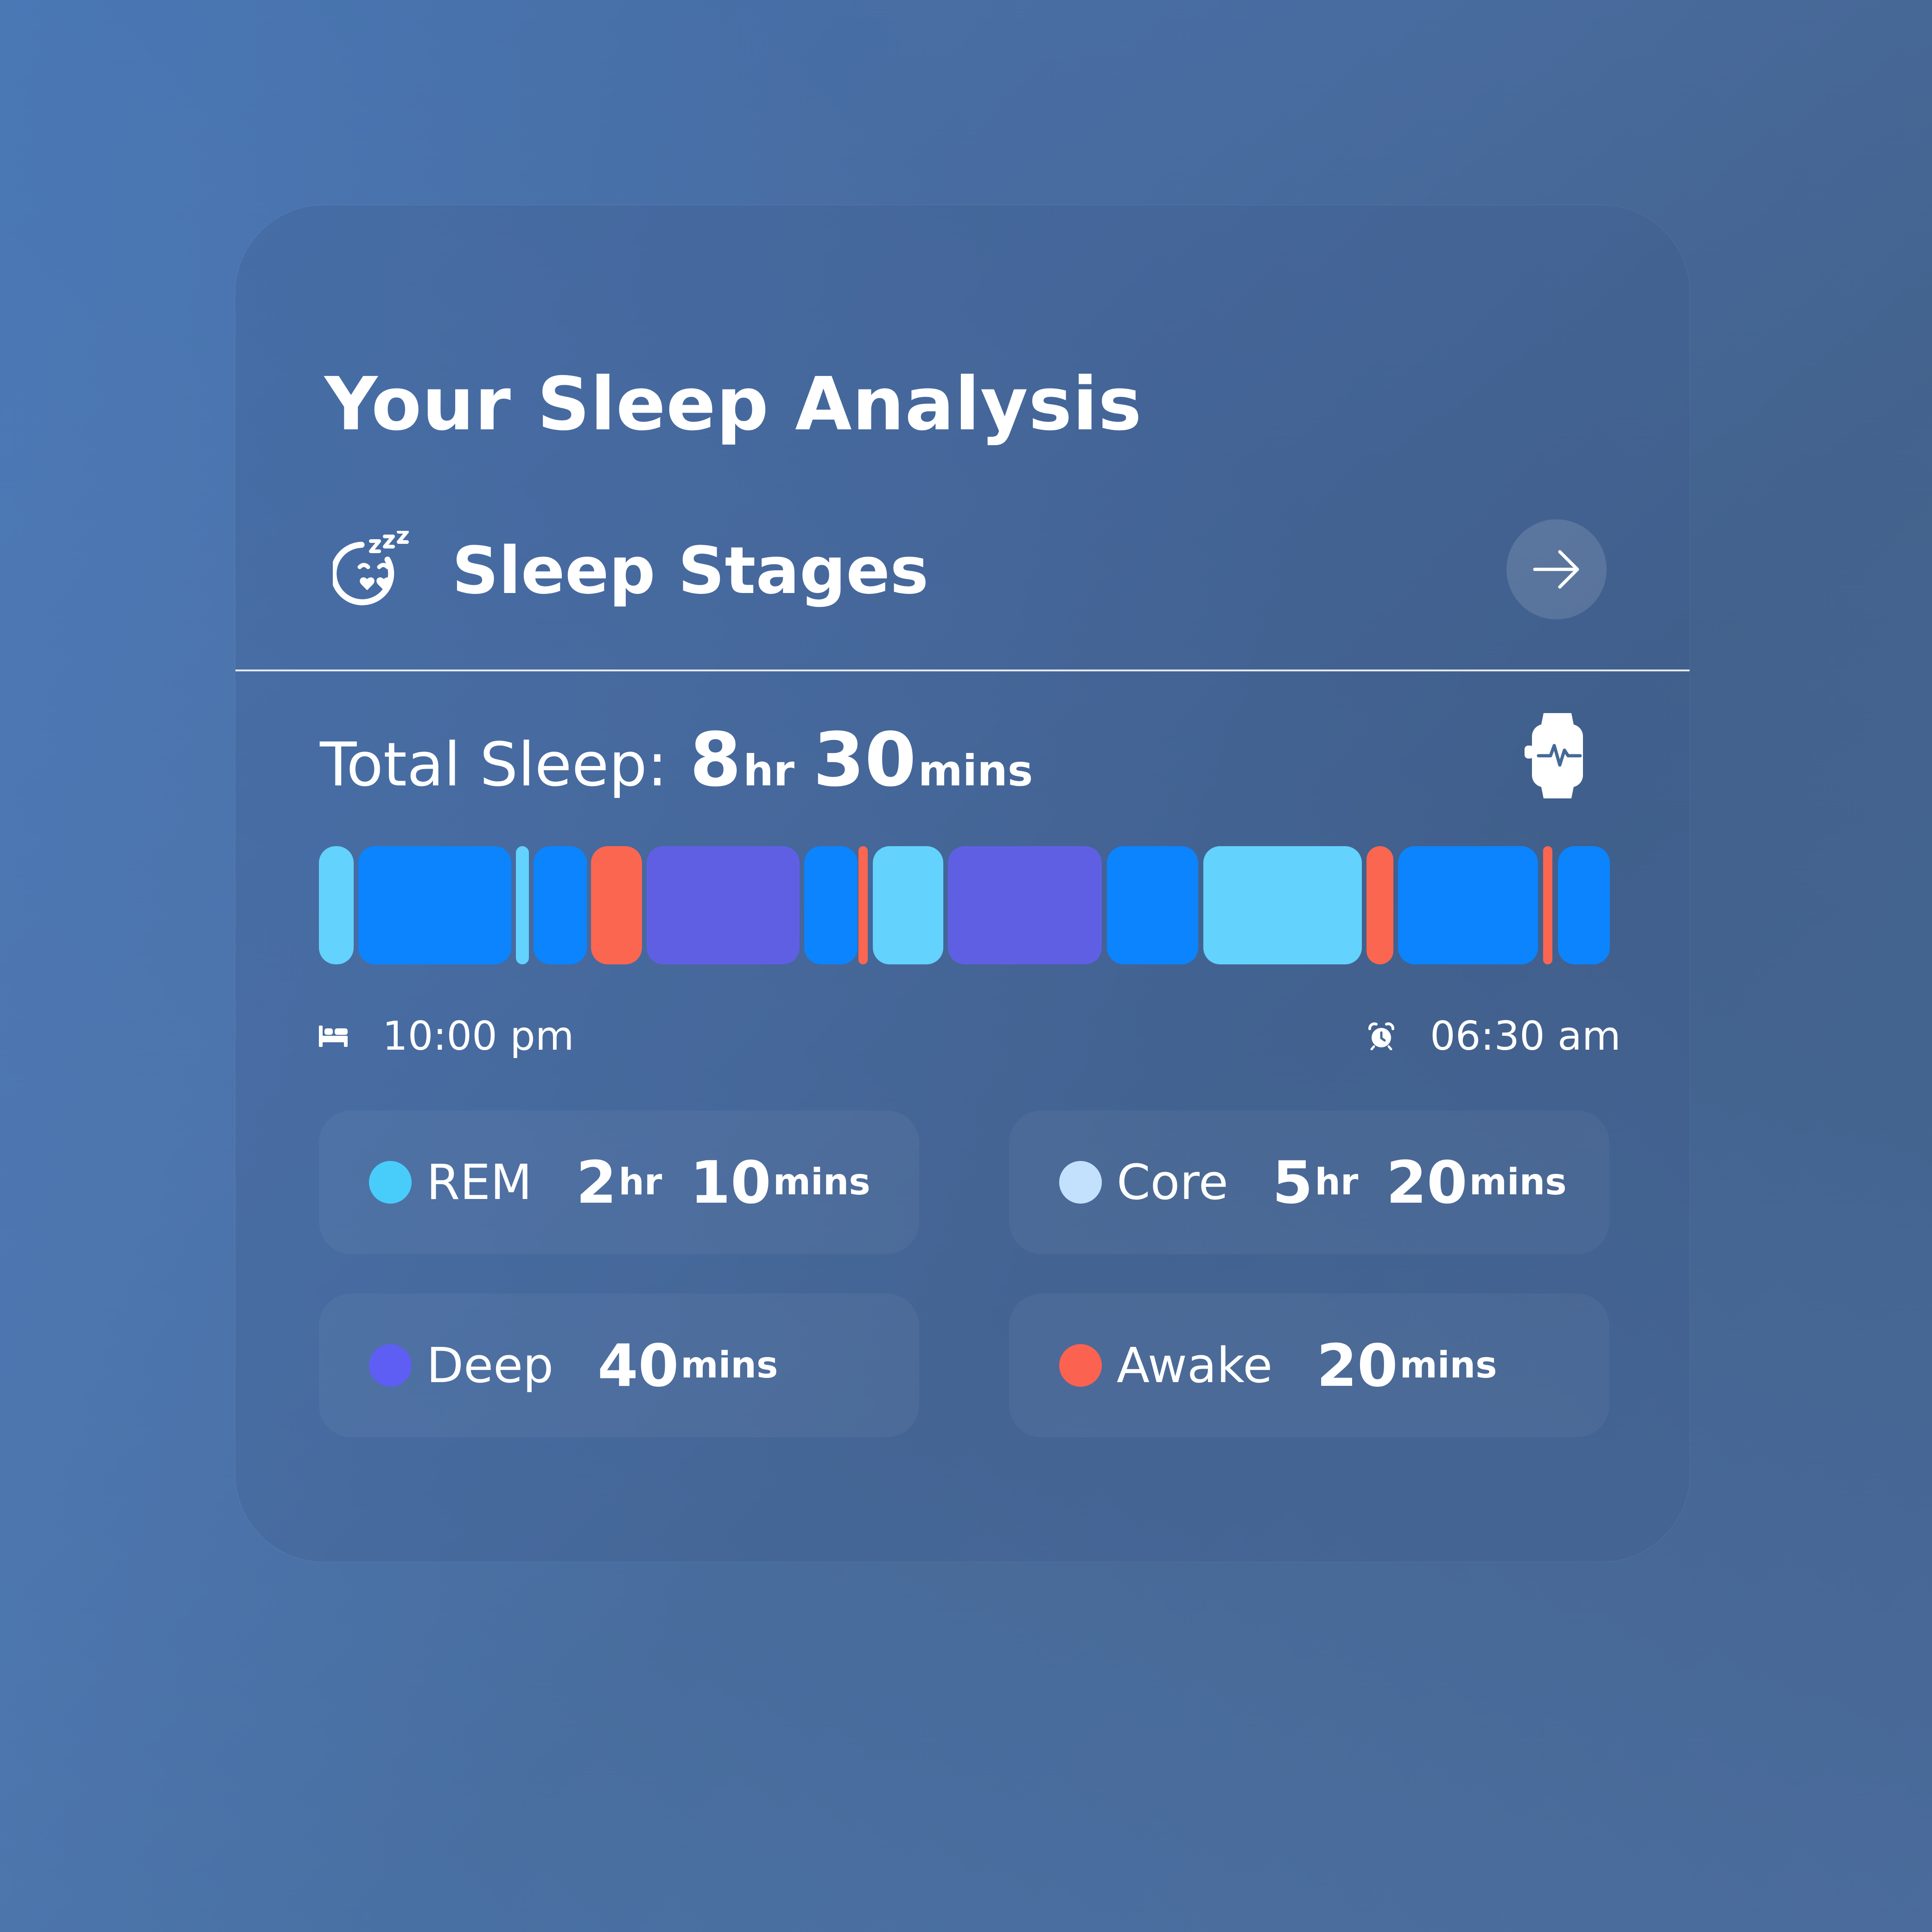 The image size is (1932, 1932). I want to click on total-sleep-hours-unit: hr, so click(769, 771).